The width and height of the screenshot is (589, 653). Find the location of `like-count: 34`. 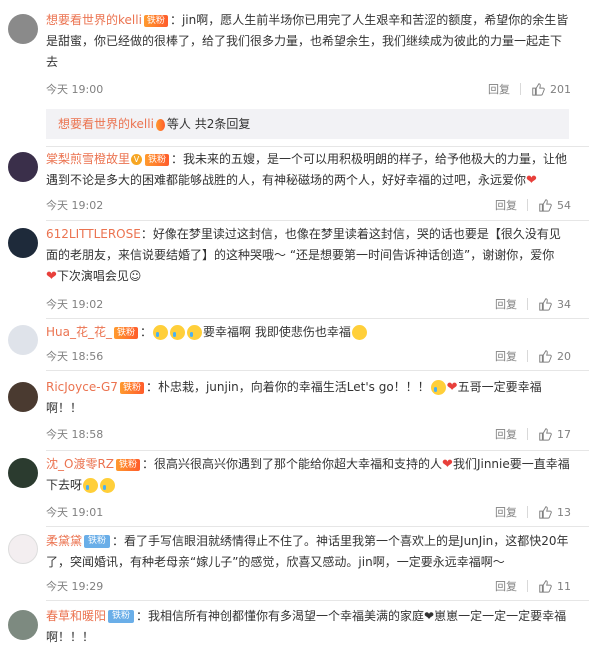

like-count: 34 is located at coordinates (564, 304).